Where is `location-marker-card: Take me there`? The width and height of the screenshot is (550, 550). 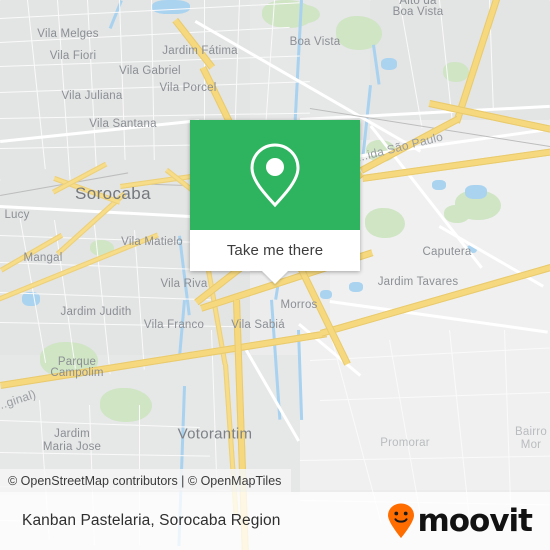 location-marker-card: Take me there is located at coordinates (275, 202).